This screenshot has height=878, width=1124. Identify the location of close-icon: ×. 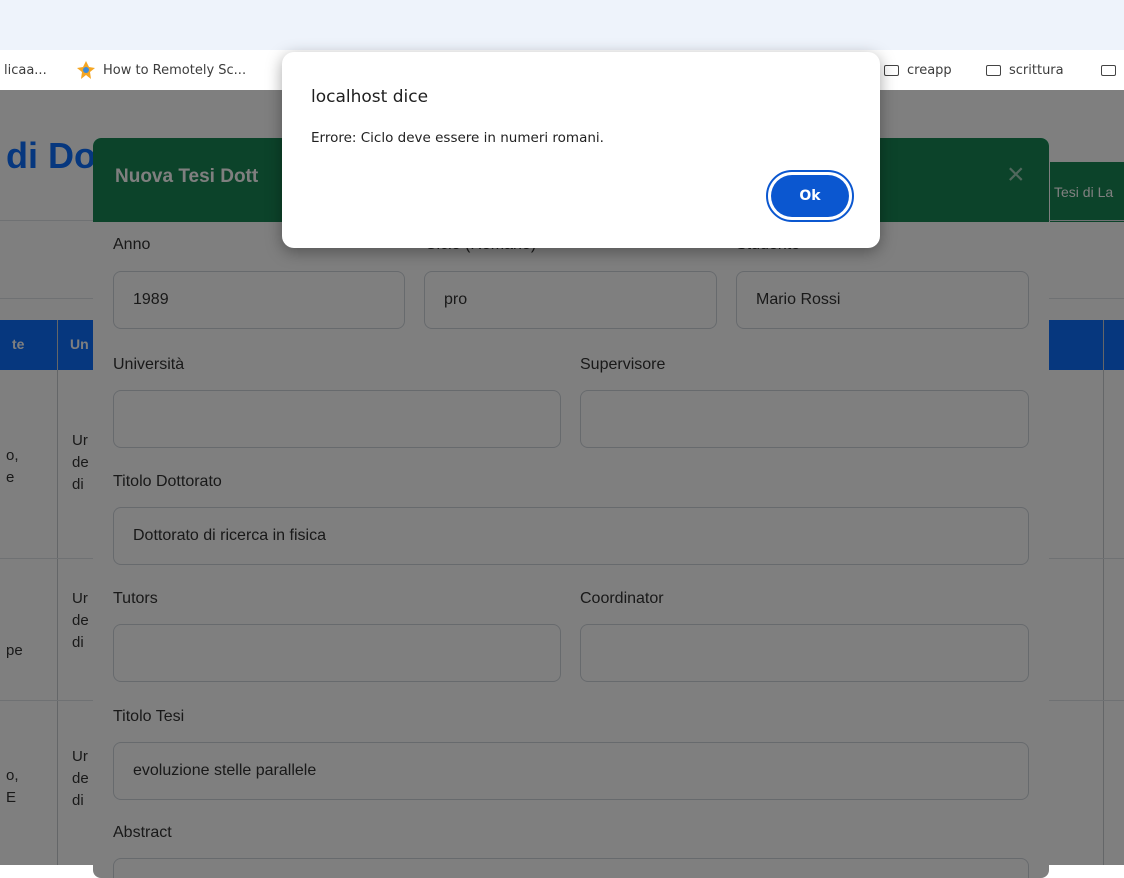
(1016, 175).